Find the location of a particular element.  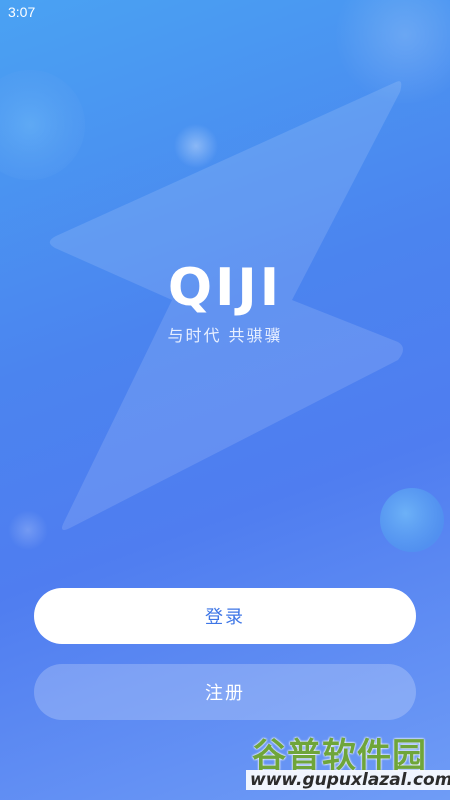

status-time: 3:07 is located at coordinates (22, 12).